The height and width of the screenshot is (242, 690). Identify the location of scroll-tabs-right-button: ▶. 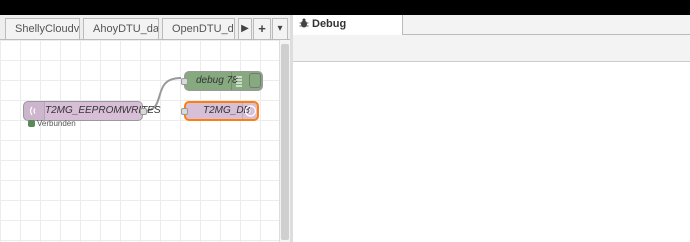
(245, 28).